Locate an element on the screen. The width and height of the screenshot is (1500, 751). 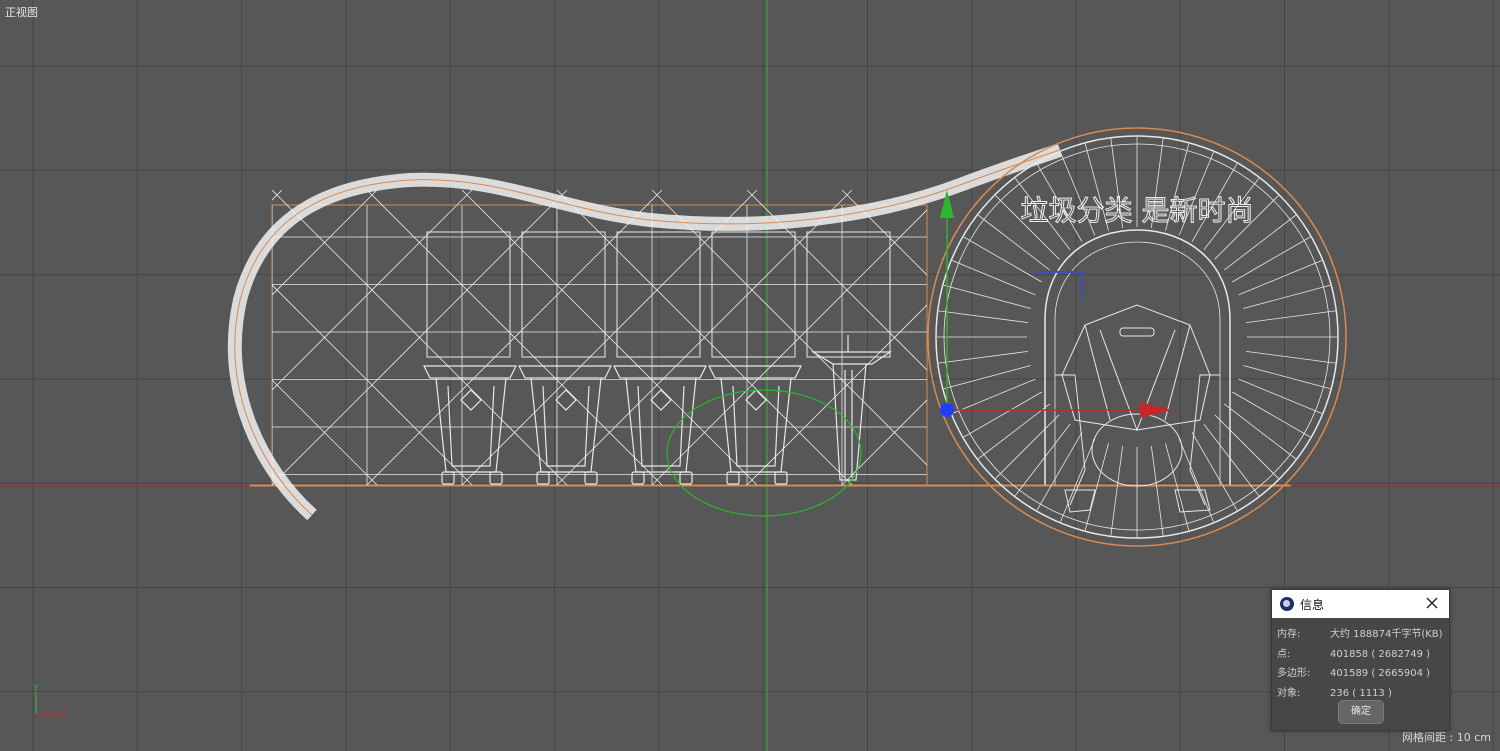
trash-bins is located at coordinates (612, 425).